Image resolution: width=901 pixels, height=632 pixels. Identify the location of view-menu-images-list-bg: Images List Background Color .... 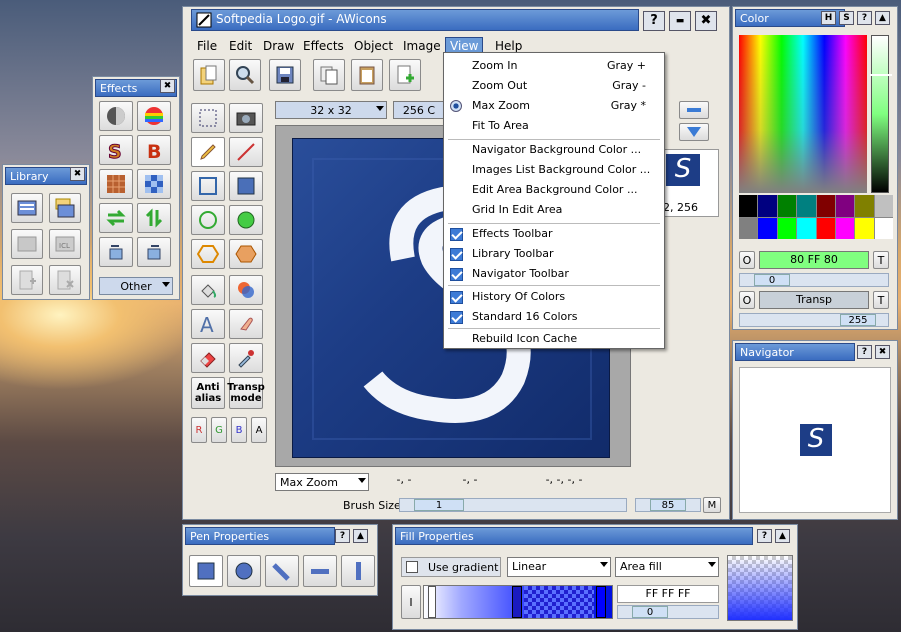
(554, 171).